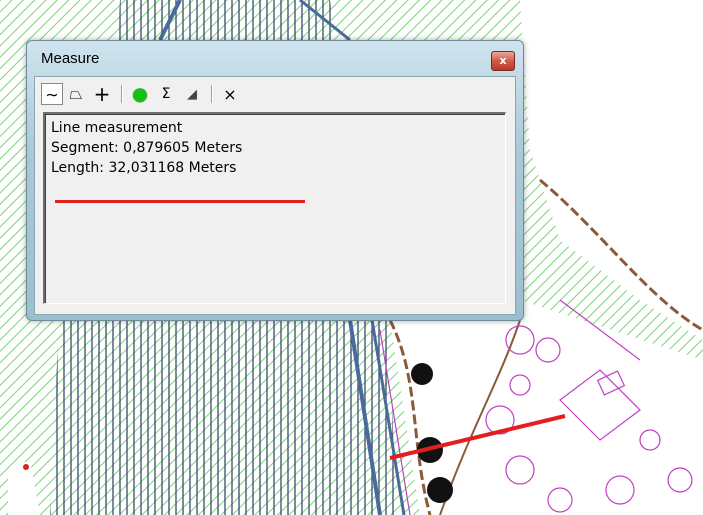  Describe the element at coordinates (144, 168) in the screenshot. I see `length-value: Length: 32,031168 Meters` at that location.